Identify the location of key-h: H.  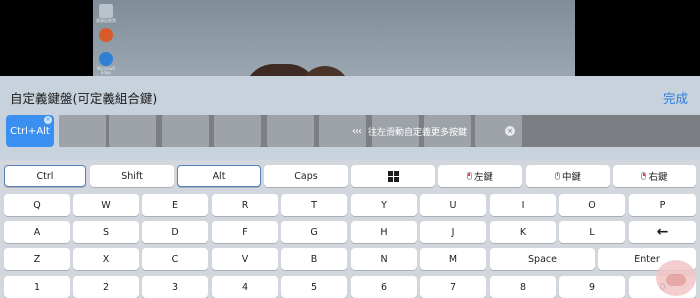
(384, 232).